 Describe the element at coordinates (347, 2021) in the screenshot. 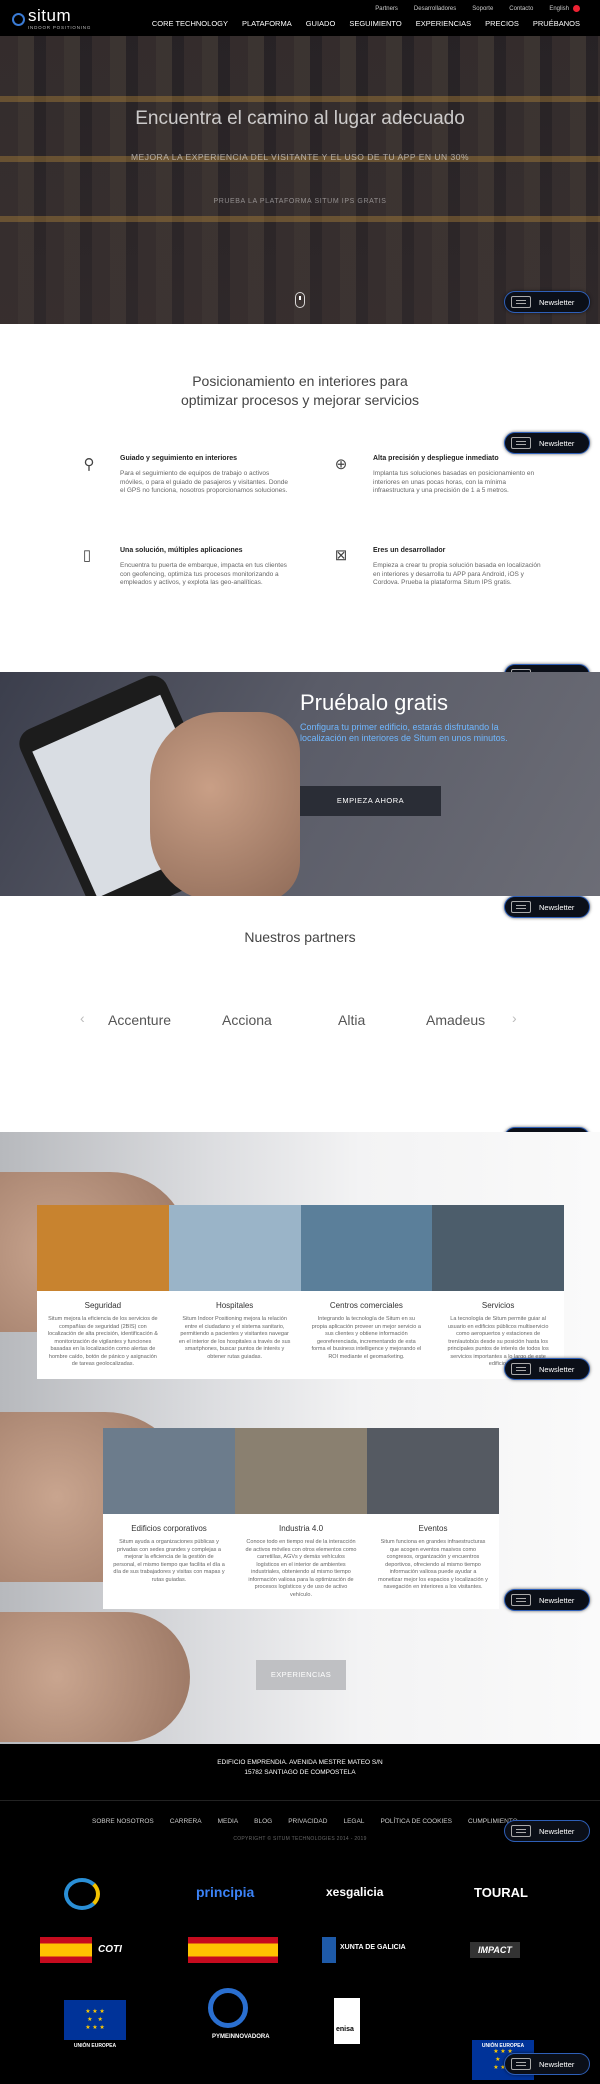

I see `enisa-emblem-icon` at that location.